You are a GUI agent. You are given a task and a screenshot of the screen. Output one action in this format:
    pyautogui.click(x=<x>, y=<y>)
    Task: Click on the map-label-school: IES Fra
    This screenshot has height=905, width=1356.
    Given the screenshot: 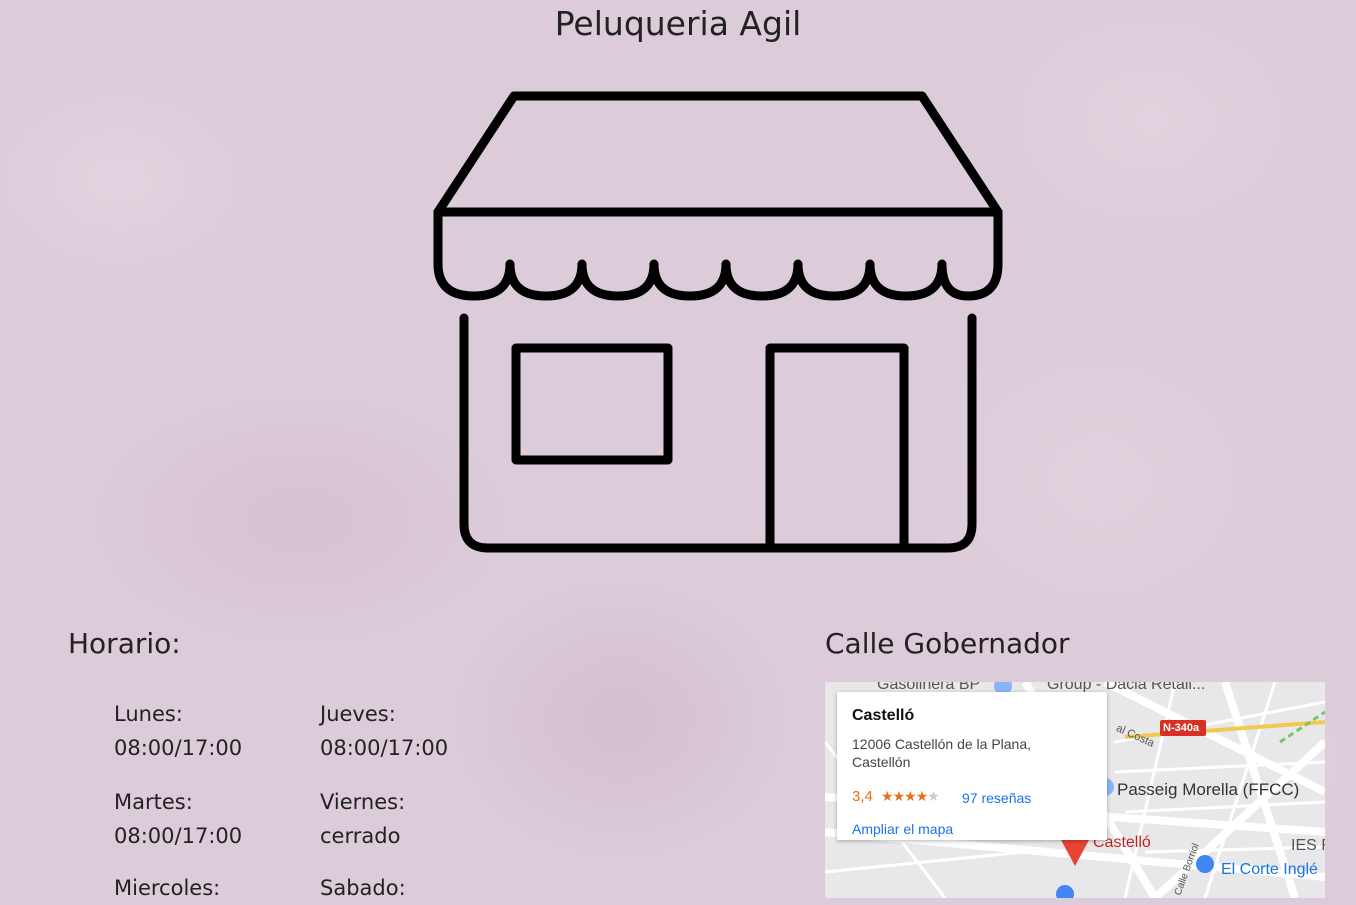 What is the action you would take?
    pyautogui.click(x=1308, y=845)
    